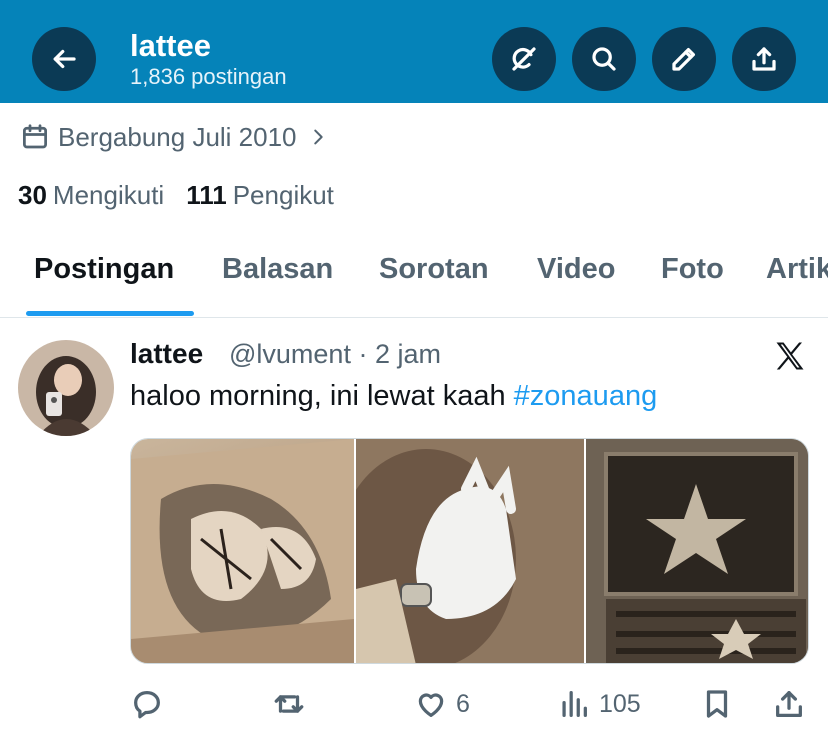 The height and width of the screenshot is (742, 828). I want to click on avatar-photo, so click(66, 388).